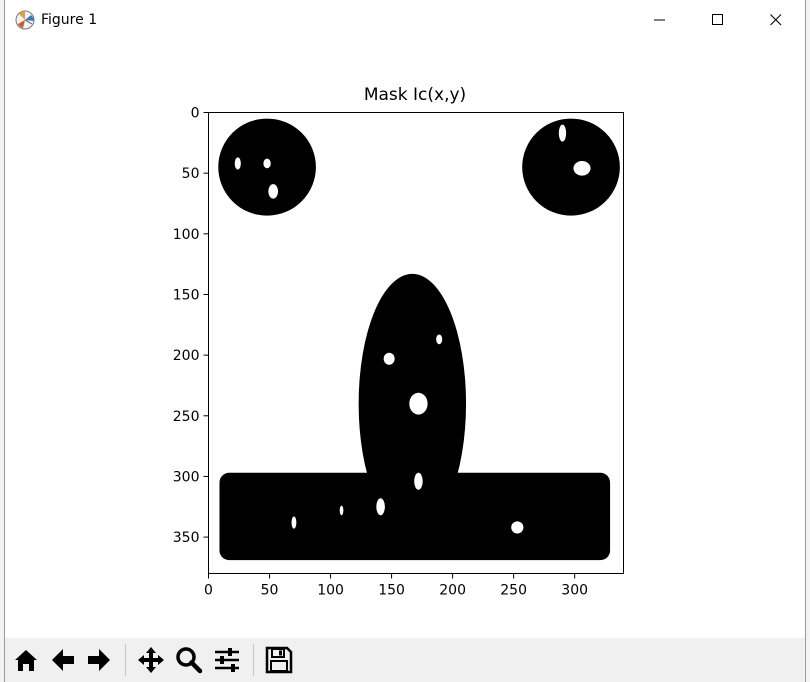 The width and height of the screenshot is (810, 682). Describe the element at coordinates (571, 167) in the screenshot. I see `mask-circle` at that location.